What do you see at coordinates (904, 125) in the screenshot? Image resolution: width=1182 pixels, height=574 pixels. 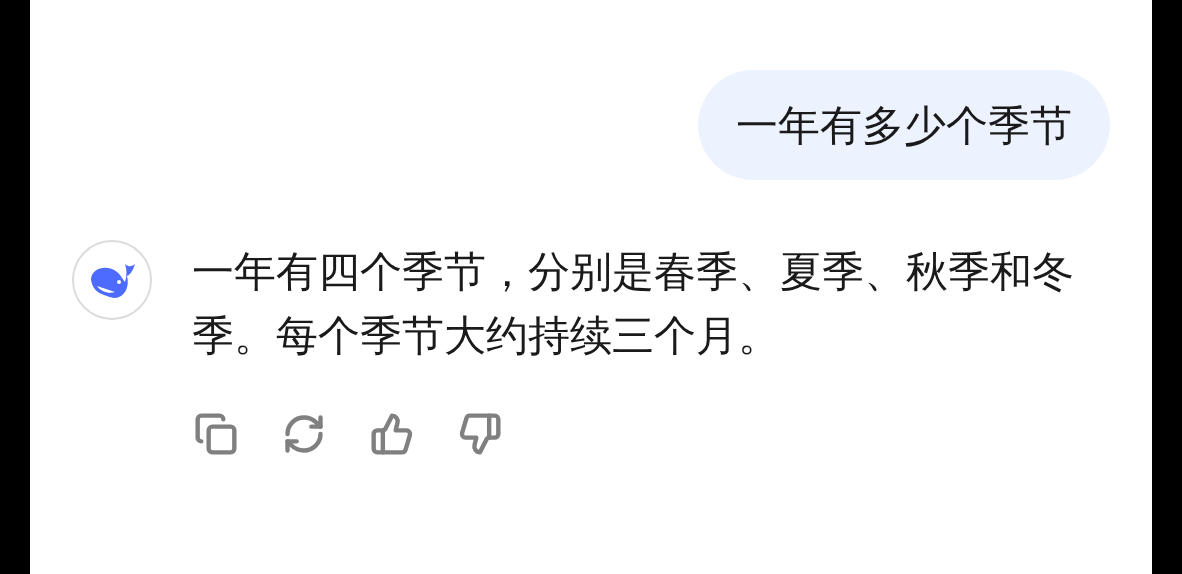 I see `user-message-bubble: 一年有多少个季节` at bounding box center [904, 125].